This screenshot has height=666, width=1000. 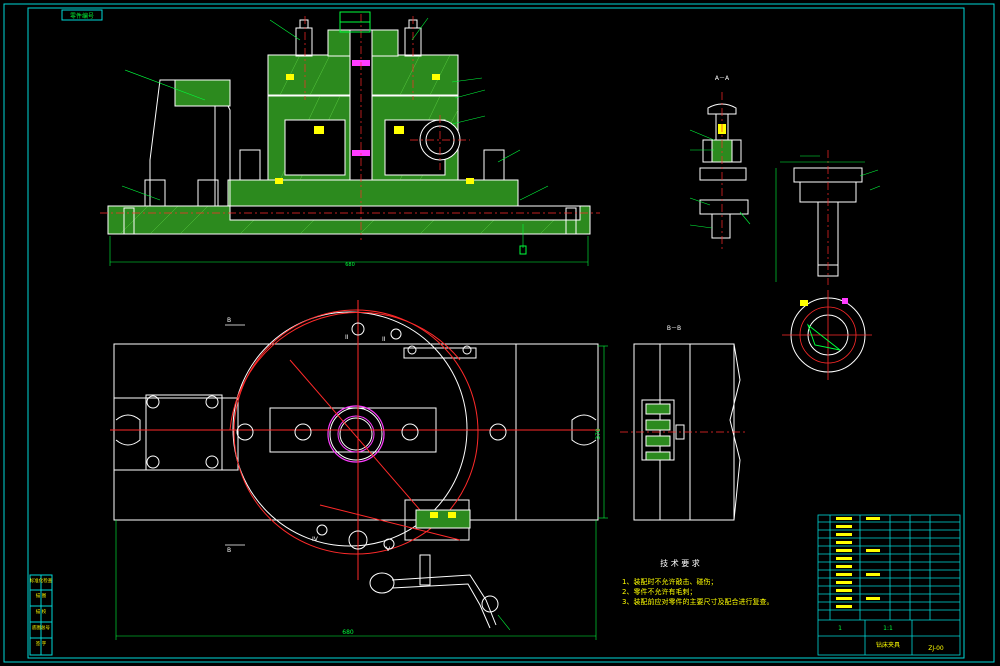 I want to click on detail-part-view, so click(x=828, y=265).